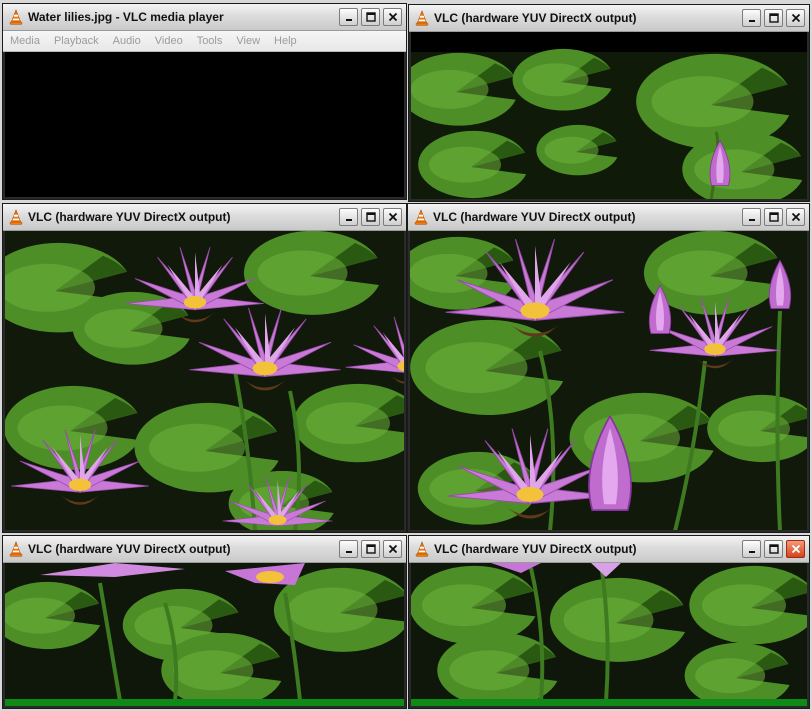  I want to click on menu-video: Video, so click(169, 41).